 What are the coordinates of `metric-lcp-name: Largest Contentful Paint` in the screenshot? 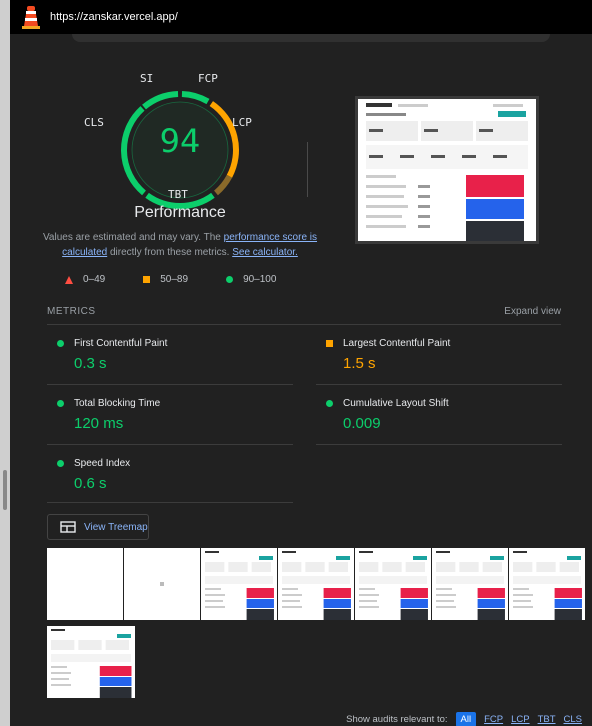 It's located at (397, 343).